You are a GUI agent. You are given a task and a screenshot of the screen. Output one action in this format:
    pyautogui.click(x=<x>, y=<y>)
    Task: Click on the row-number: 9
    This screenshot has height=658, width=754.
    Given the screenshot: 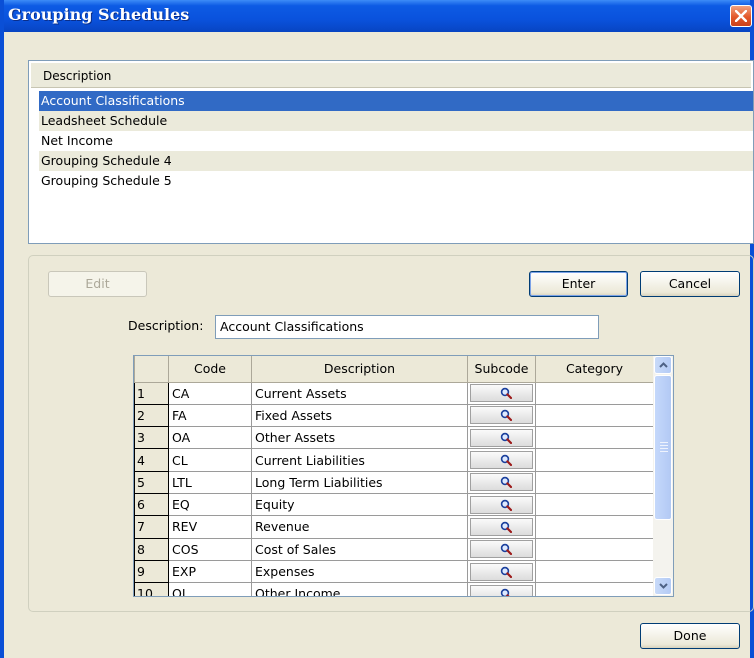 What is the action you would take?
    pyautogui.click(x=151, y=571)
    